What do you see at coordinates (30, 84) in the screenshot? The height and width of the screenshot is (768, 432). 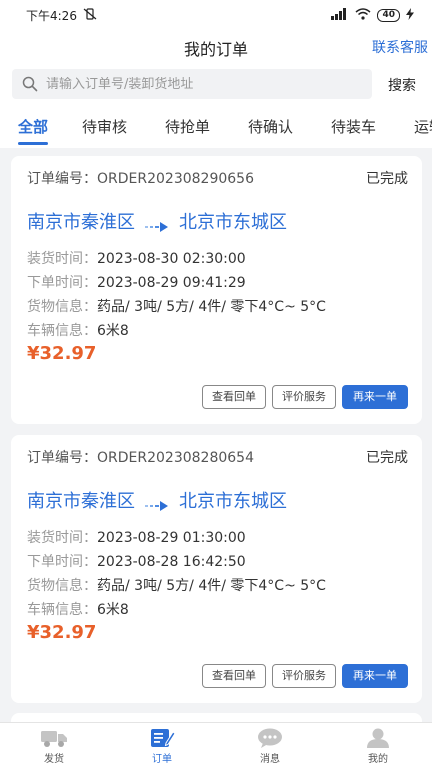 I see `search-icon` at bounding box center [30, 84].